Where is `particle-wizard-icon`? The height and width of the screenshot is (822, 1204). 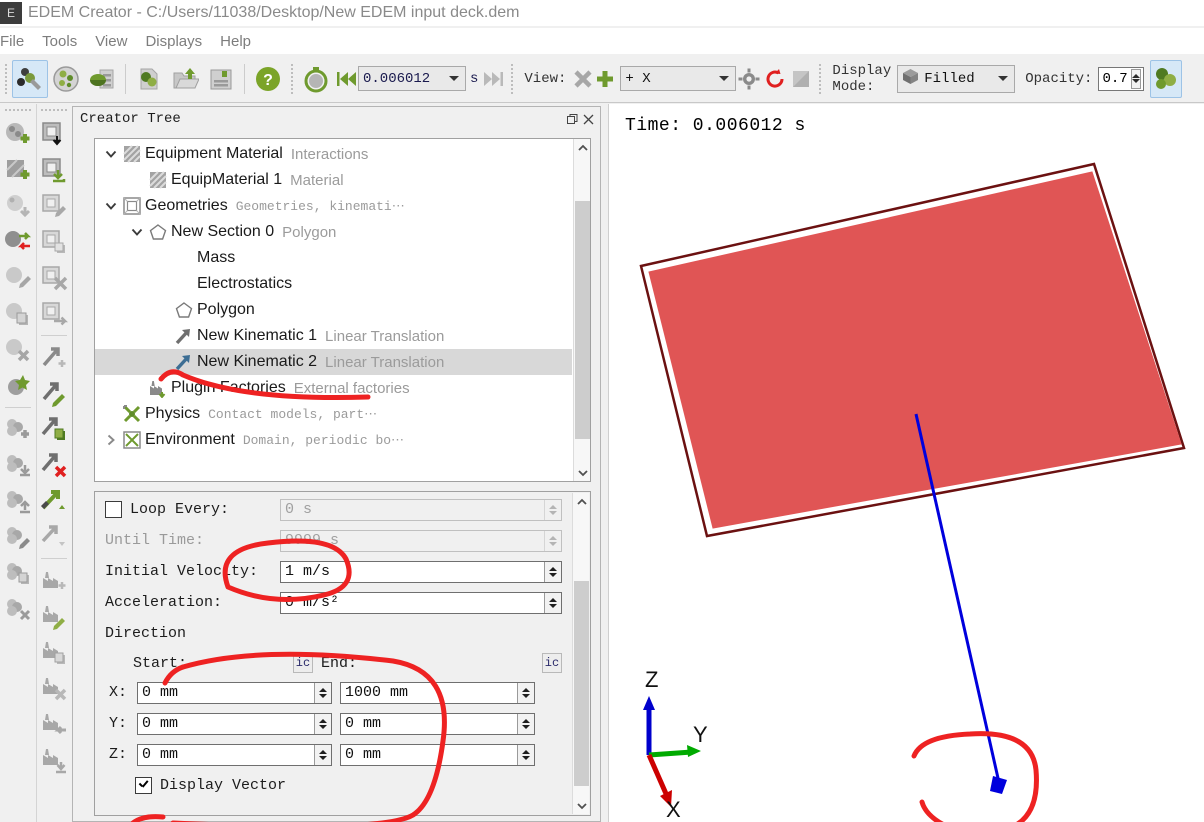
particle-wizard-icon is located at coordinates (17, 386).